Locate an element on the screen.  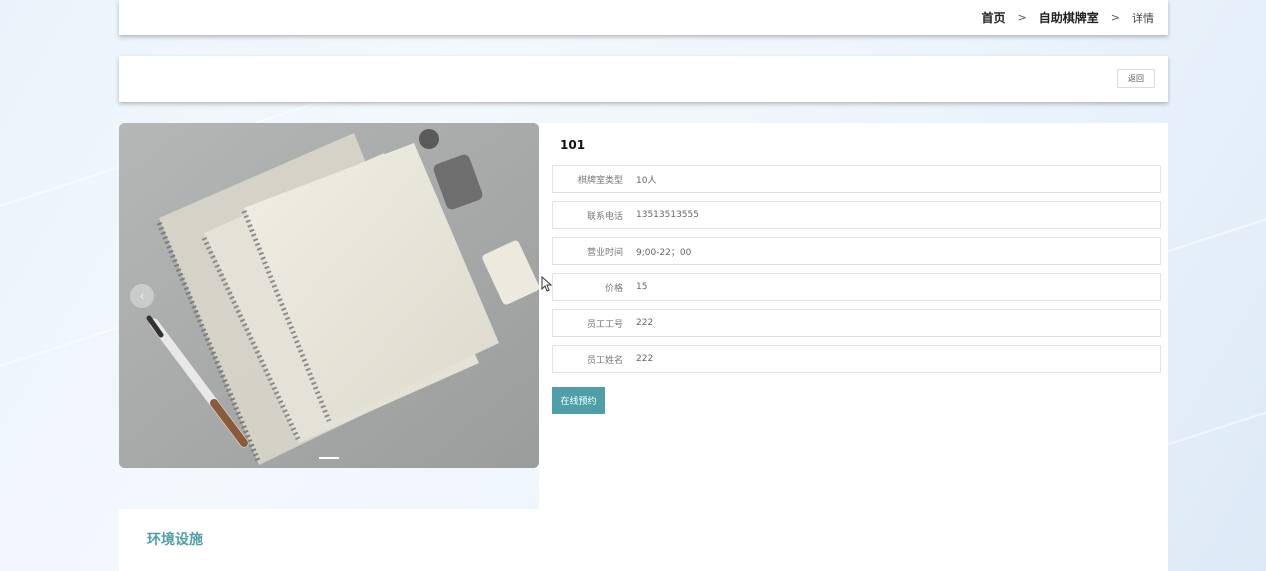
info-value: 10人 is located at coordinates (646, 180).